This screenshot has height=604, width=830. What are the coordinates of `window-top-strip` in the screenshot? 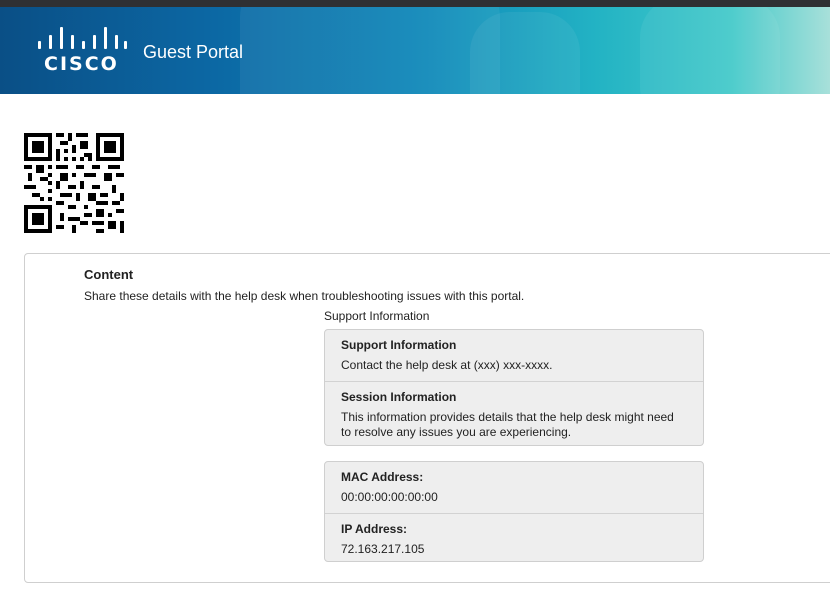 It's located at (415, 3).